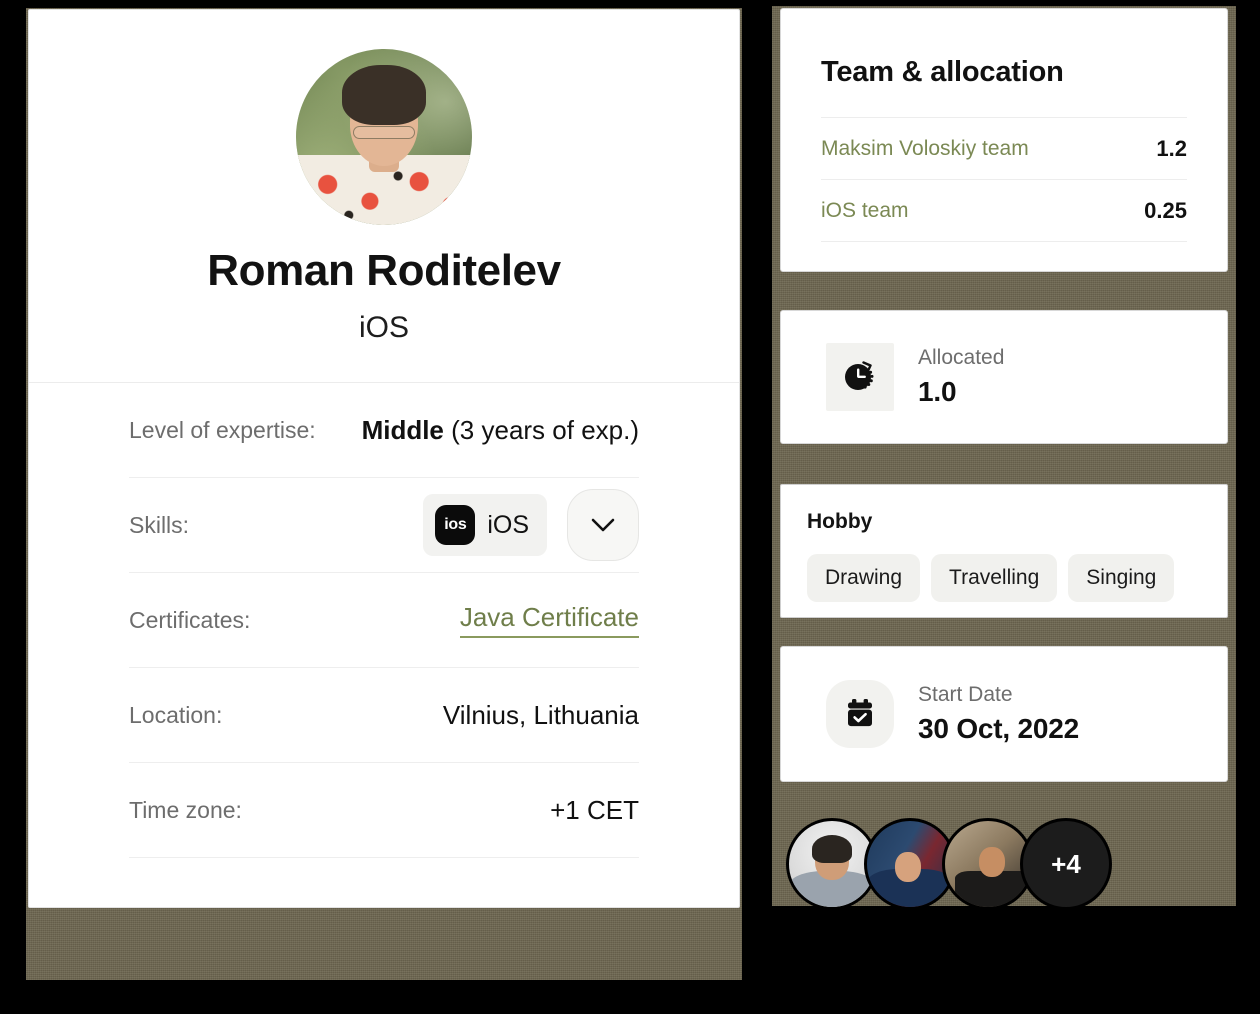 The image size is (1260, 1014). Describe the element at coordinates (222, 429) in the screenshot. I see `info-label-expertise: Level of expertise:` at that location.